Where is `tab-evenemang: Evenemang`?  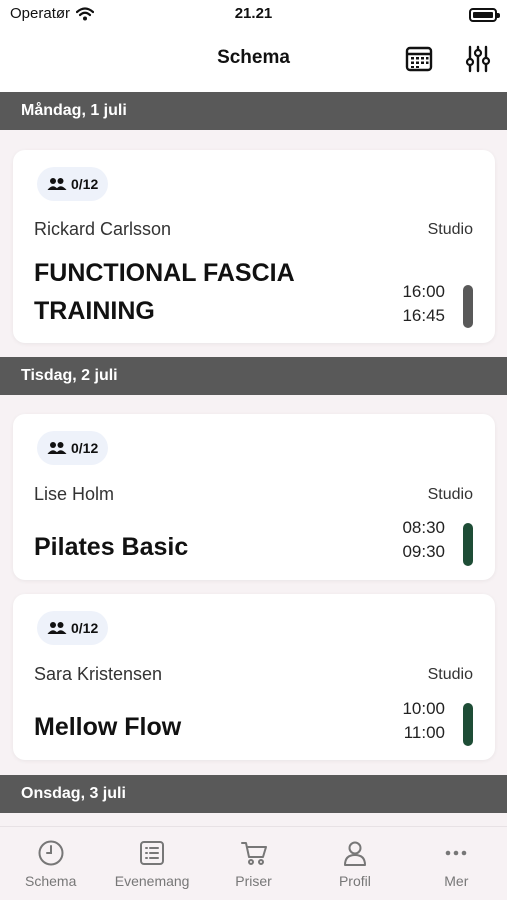
tab-evenemang: Evenemang is located at coordinates (151, 863).